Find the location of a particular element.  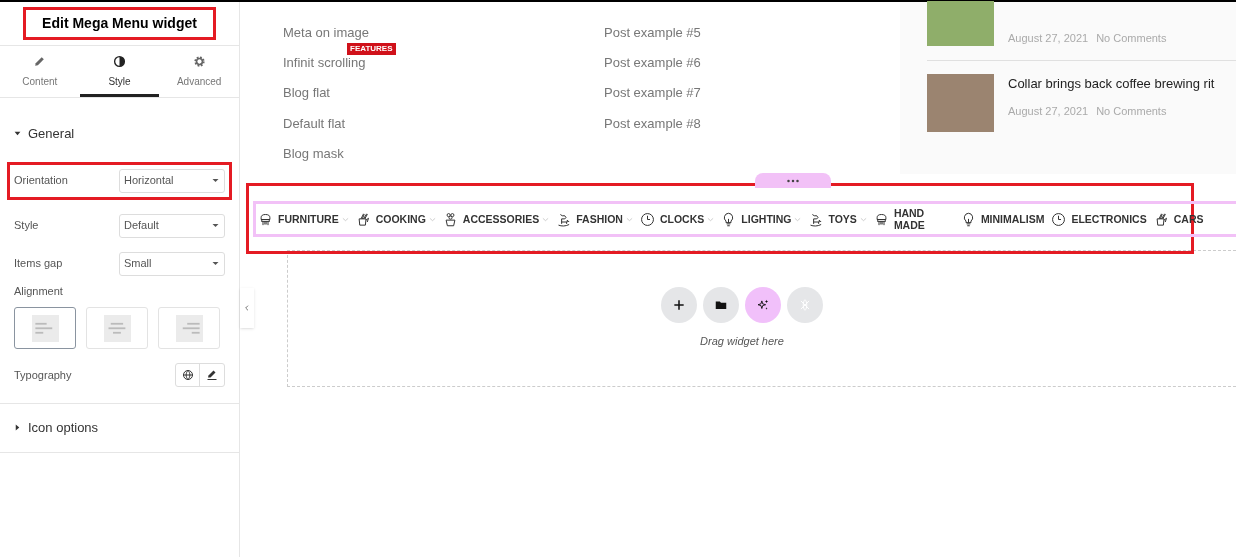

chevron-left-icon is located at coordinates (247, 308).